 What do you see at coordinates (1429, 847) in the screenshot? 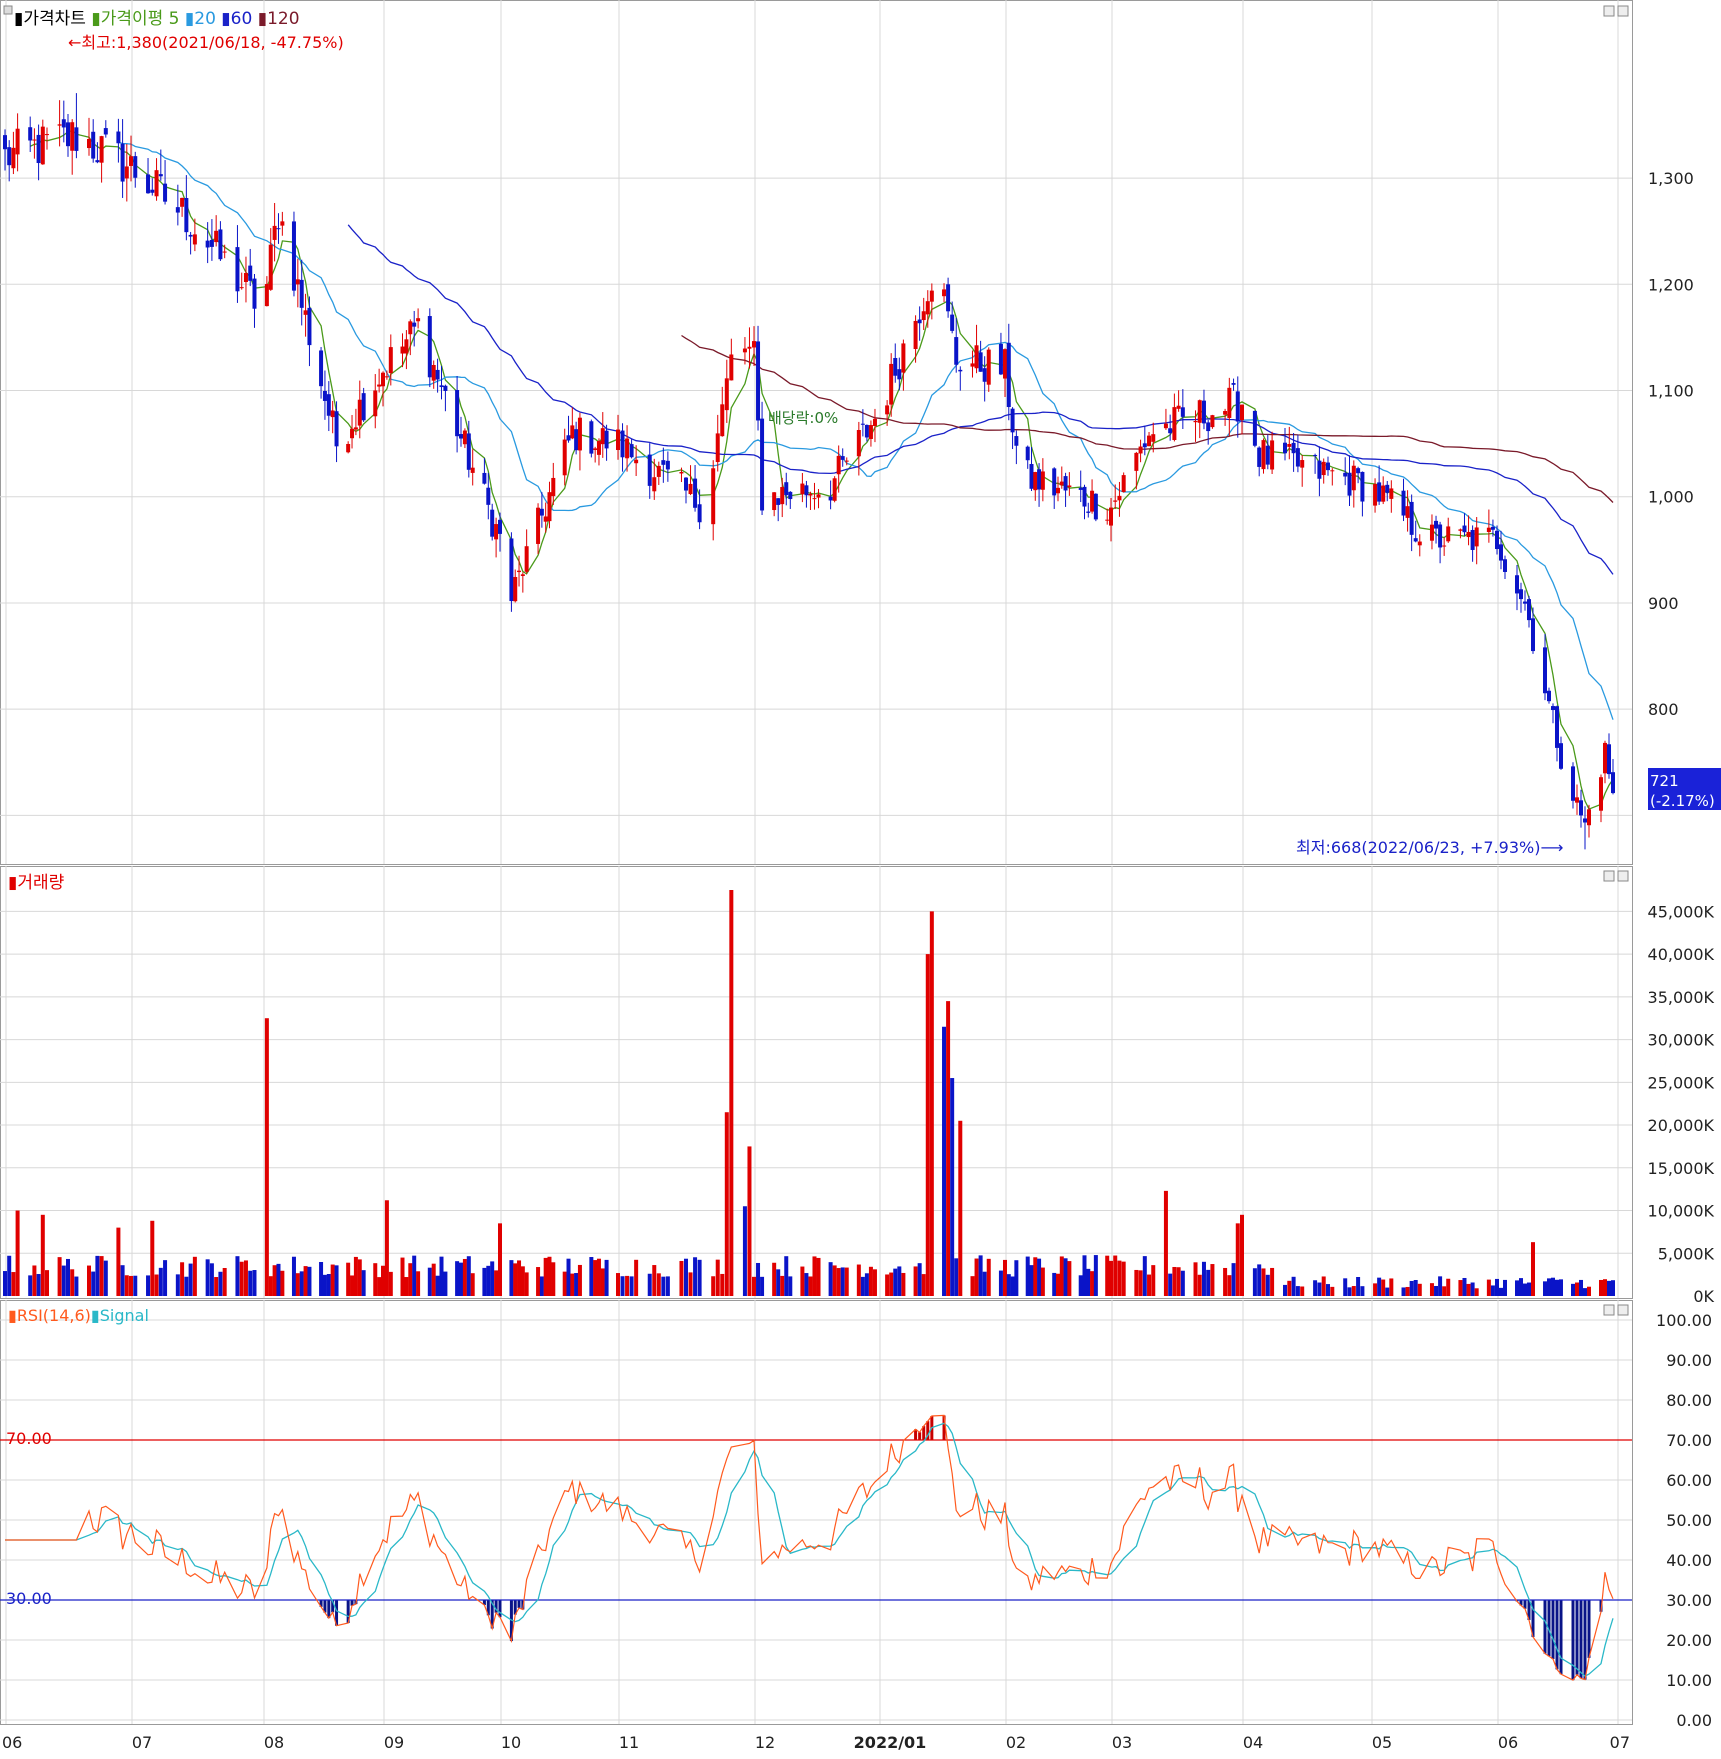
I see `low-annotation: 최저:668(2022/06/23, +7.93%)⟶` at bounding box center [1429, 847].